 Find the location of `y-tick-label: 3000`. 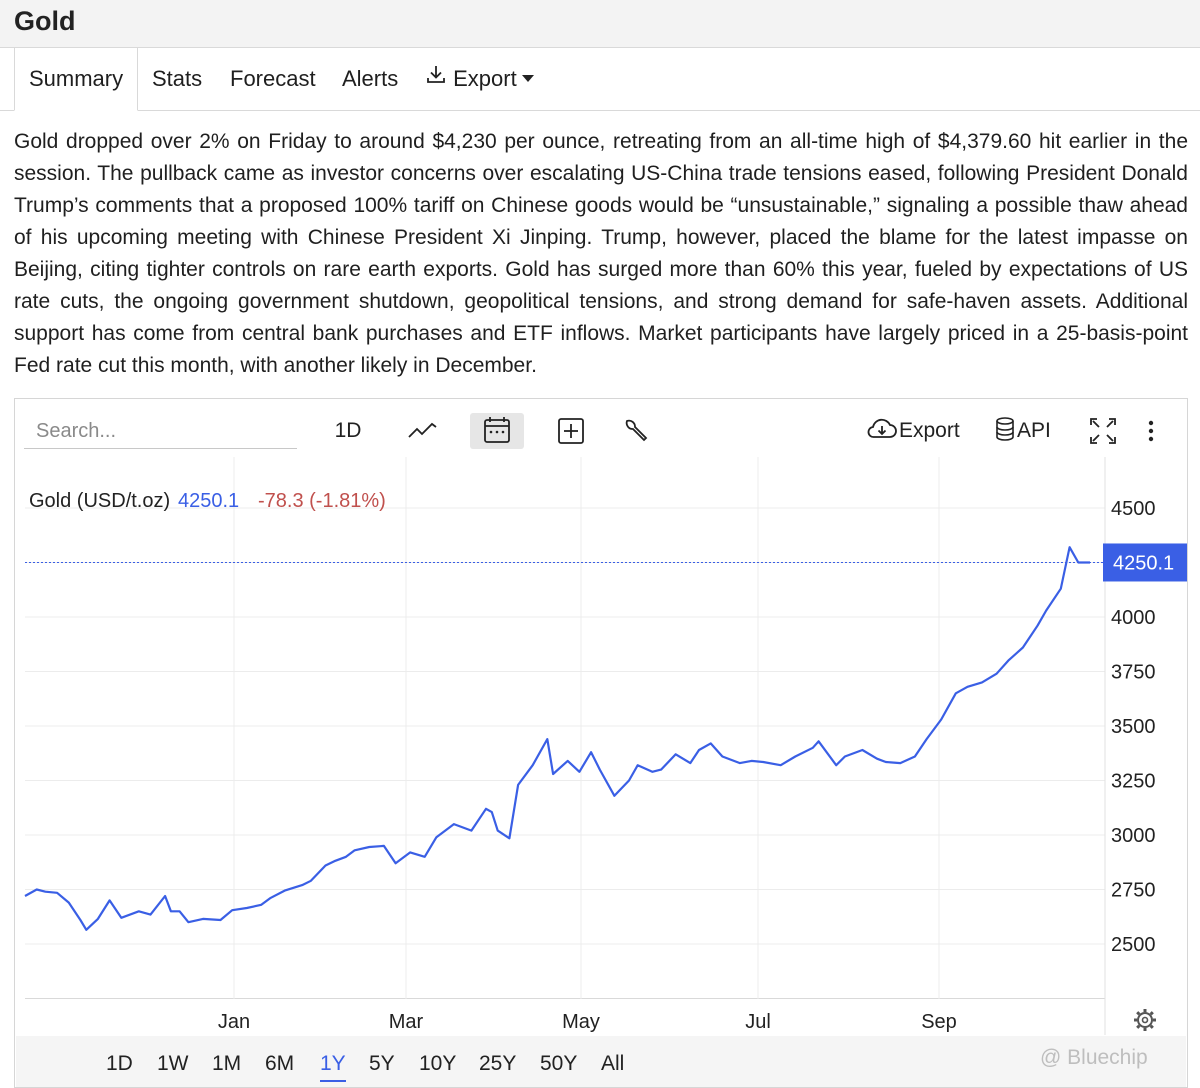

y-tick-label: 3000 is located at coordinates (1133, 836).